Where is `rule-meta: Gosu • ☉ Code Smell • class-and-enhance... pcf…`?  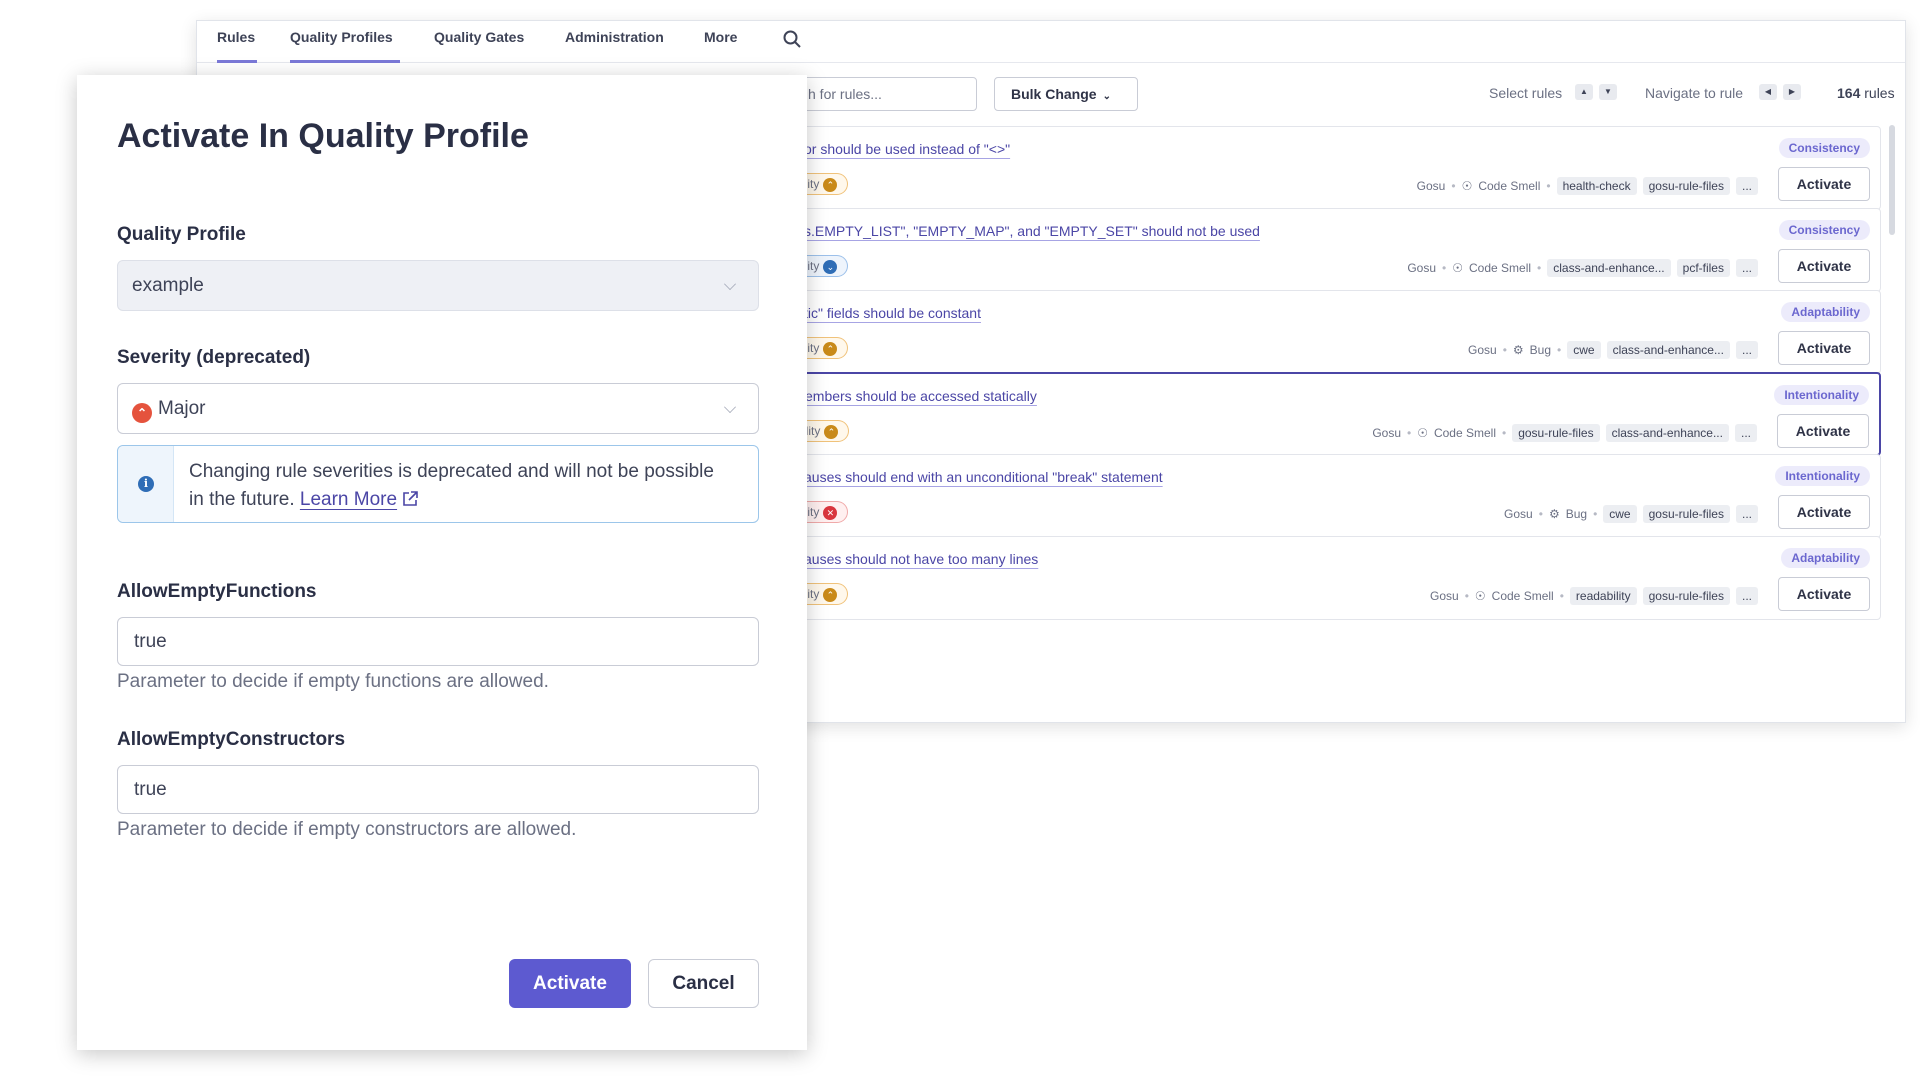
rule-meta: Gosu • ☉ Code Smell • class-and-enhance... pcf… is located at coordinates (1582, 268).